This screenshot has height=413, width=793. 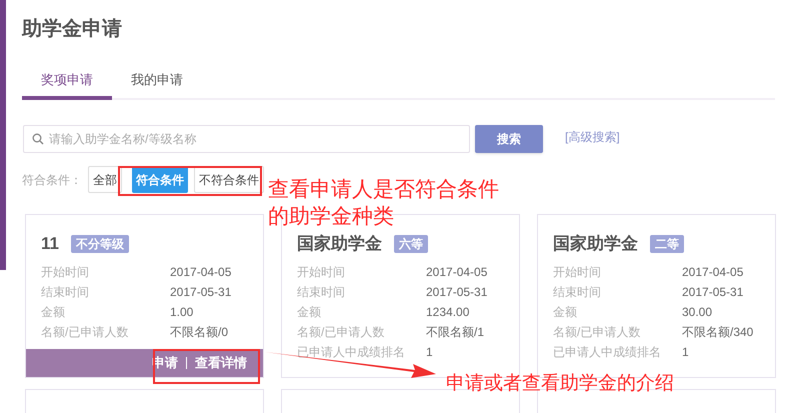 What do you see at coordinates (157, 82) in the screenshot?
I see `tab: 我的申请` at bounding box center [157, 82].